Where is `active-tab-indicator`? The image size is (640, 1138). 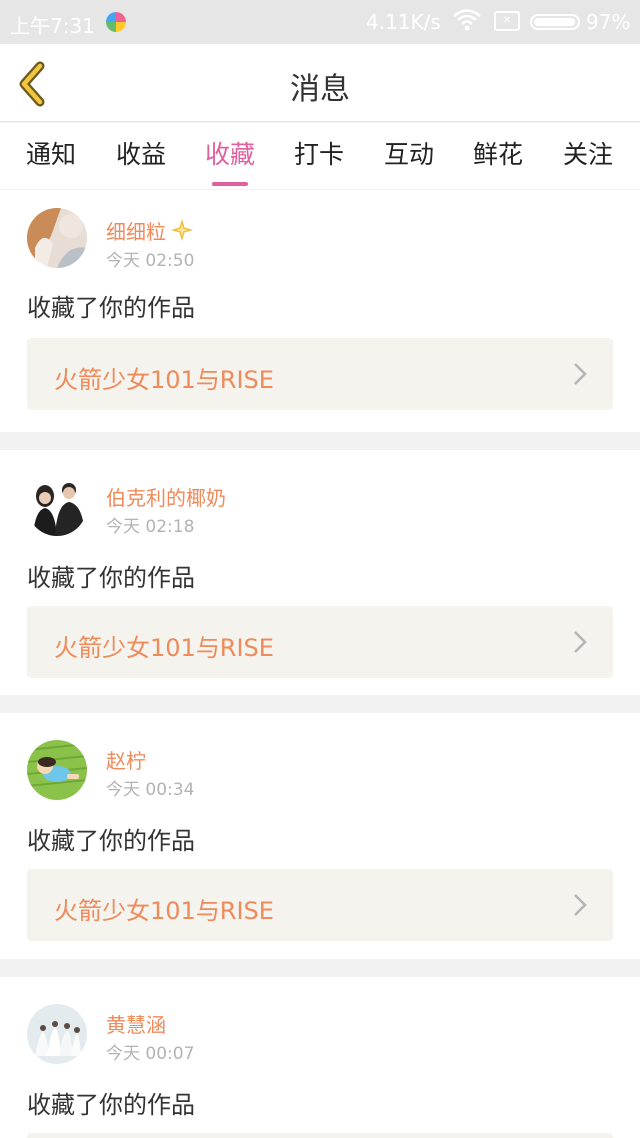
active-tab-indicator is located at coordinates (230, 184).